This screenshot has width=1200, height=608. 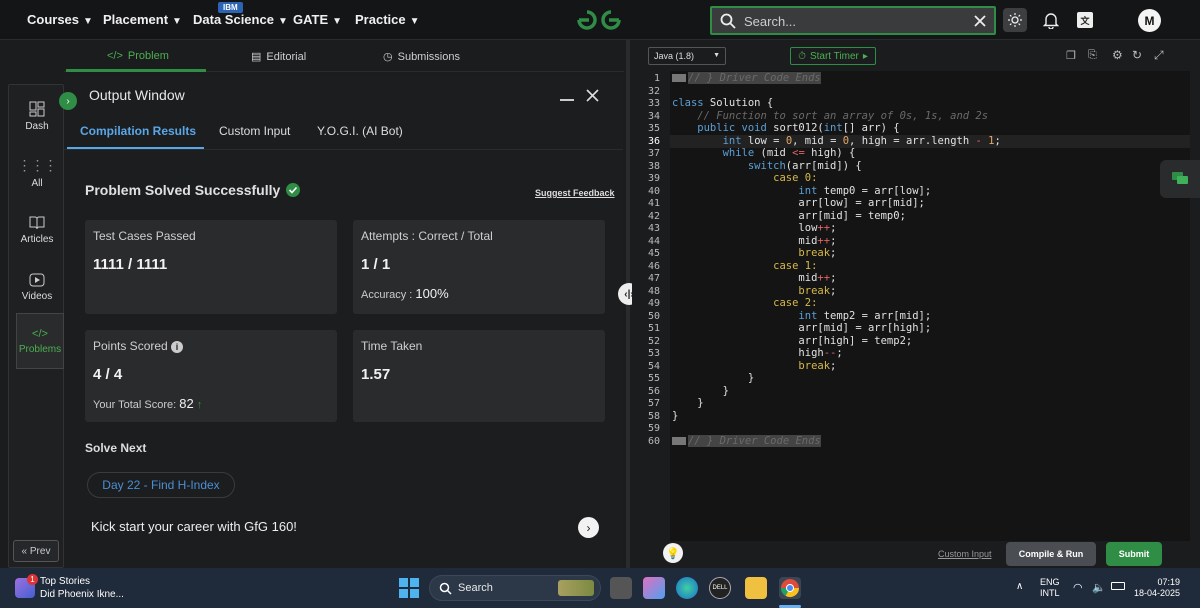 I want to click on dell-icon: DELL, so click(x=720, y=588).